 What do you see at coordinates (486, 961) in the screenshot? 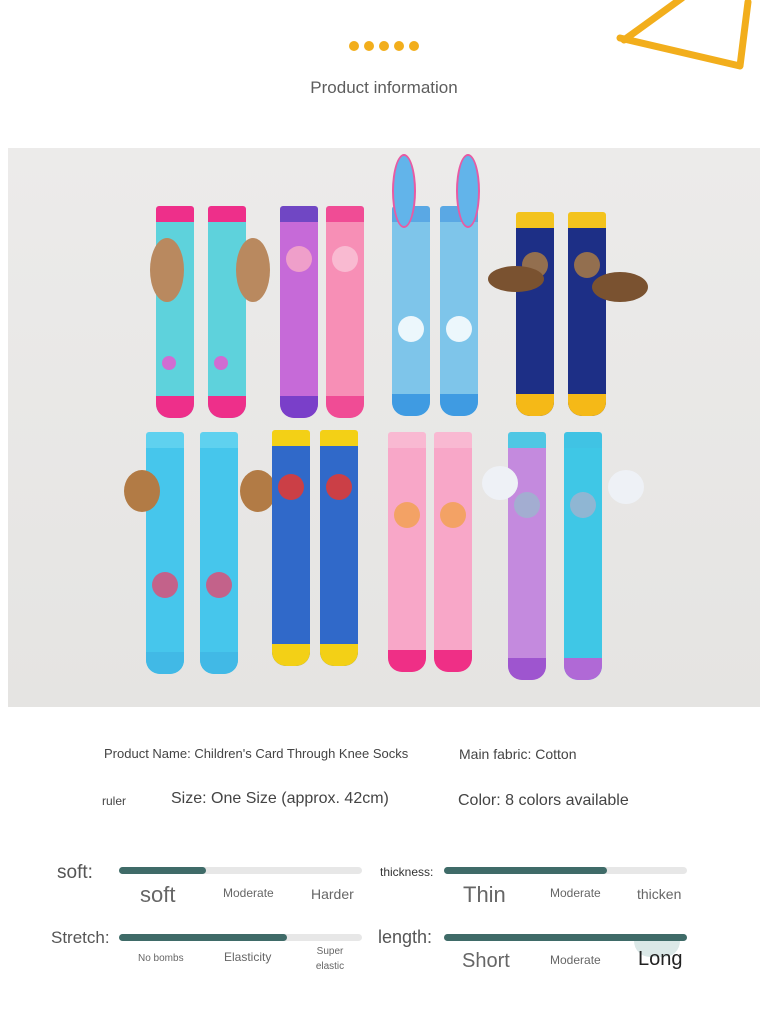
I see `length-option-1: Short` at bounding box center [486, 961].